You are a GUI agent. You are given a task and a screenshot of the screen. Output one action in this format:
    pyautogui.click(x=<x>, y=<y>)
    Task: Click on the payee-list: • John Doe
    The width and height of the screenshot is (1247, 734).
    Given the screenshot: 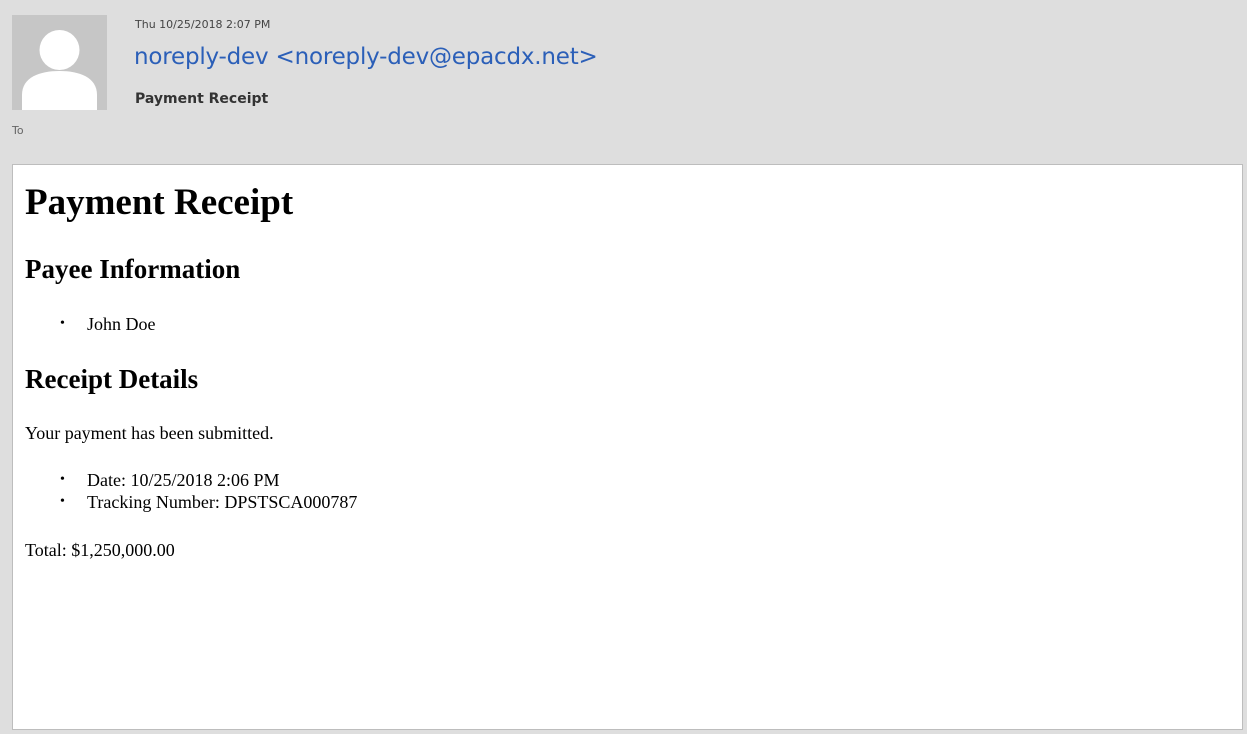 What is the action you would take?
    pyautogui.click(x=84, y=324)
    